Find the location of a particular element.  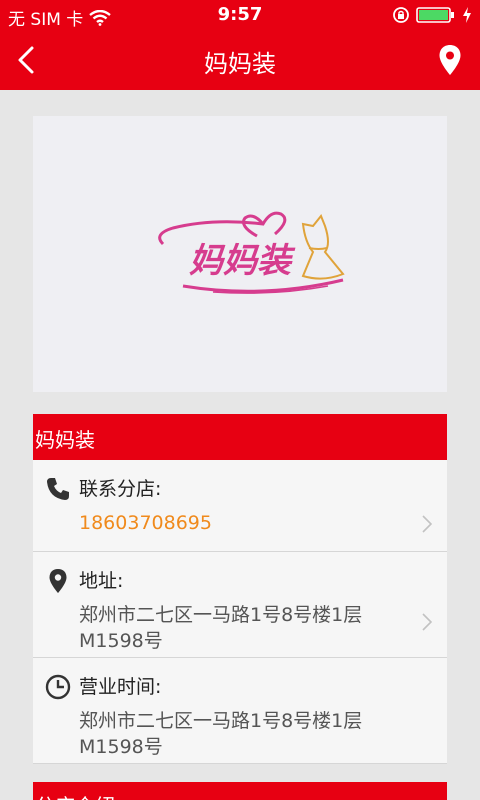

brand-logo: 妈妈装 is located at coordinates (251, 252).